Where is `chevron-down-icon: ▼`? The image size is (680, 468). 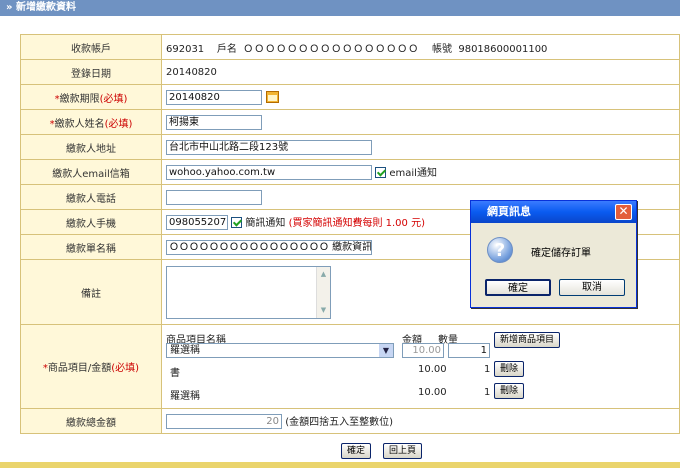 chevron-down-icon: ▼ is located at coordinates (386, 350).